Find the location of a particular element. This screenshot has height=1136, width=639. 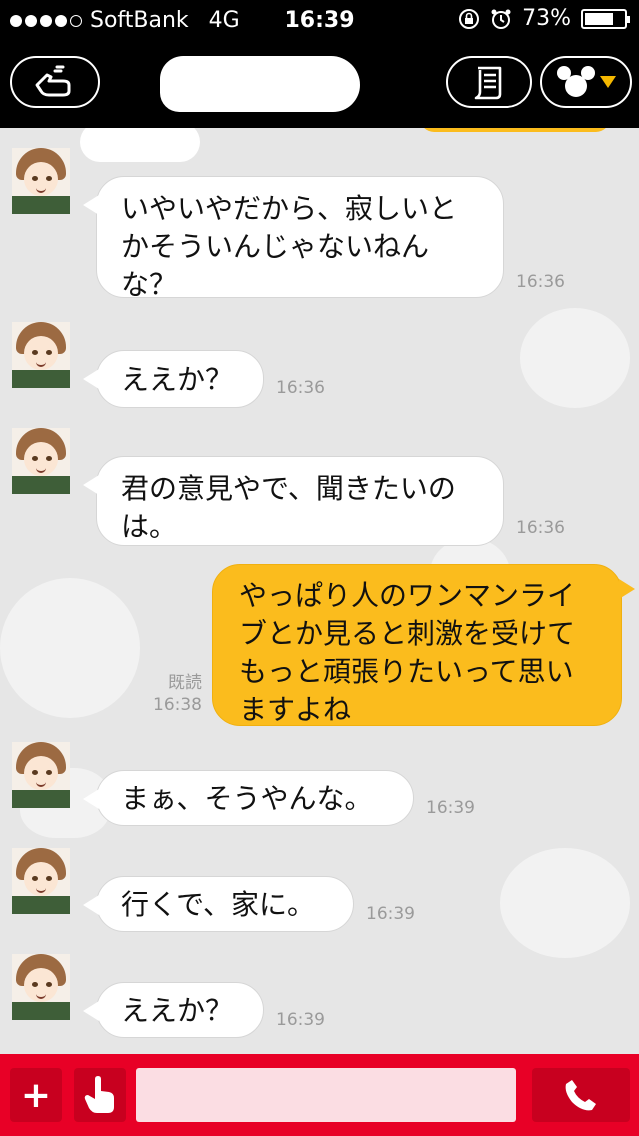

read-receipt: 既読 16:38 is located at coordinates (174, 694).